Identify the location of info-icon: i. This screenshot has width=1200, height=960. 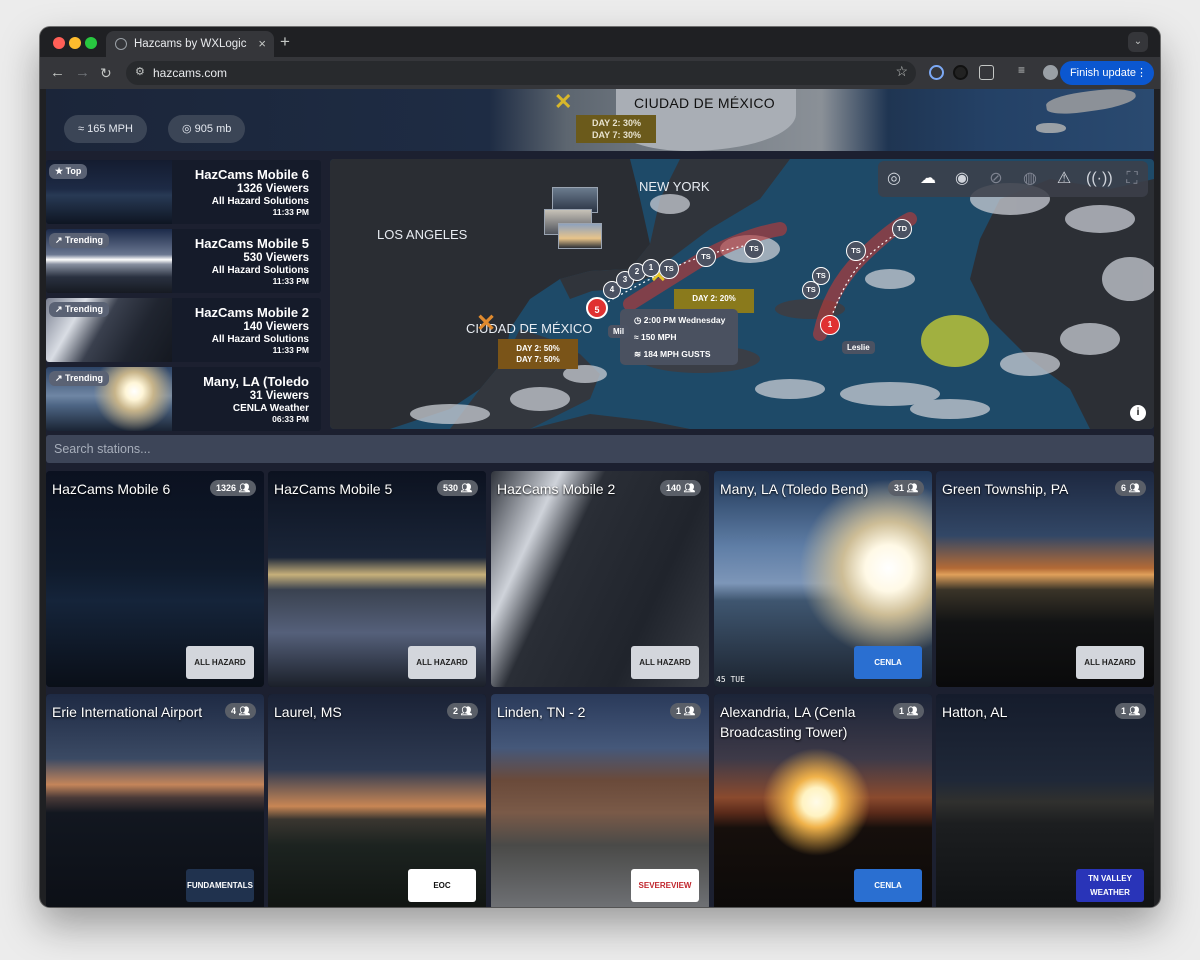
(1138, 413).